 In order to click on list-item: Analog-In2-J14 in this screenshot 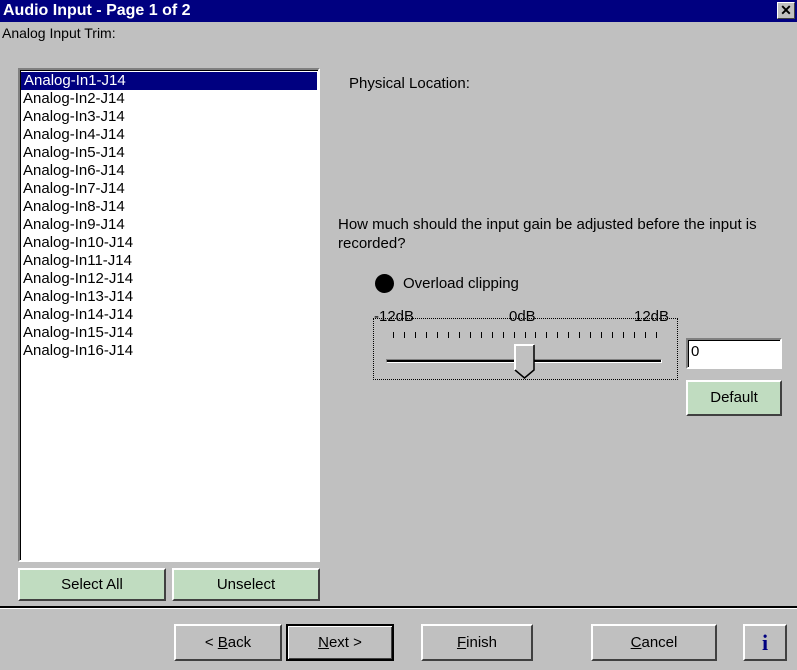, I will do `click(169, 99)`.